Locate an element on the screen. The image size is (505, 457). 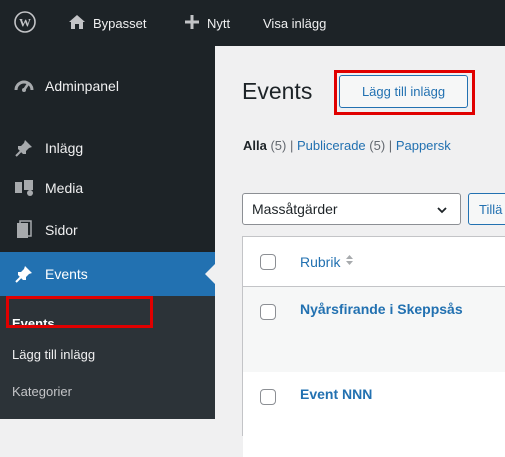
filter-all: Alla is located at coordinates (255, 145).